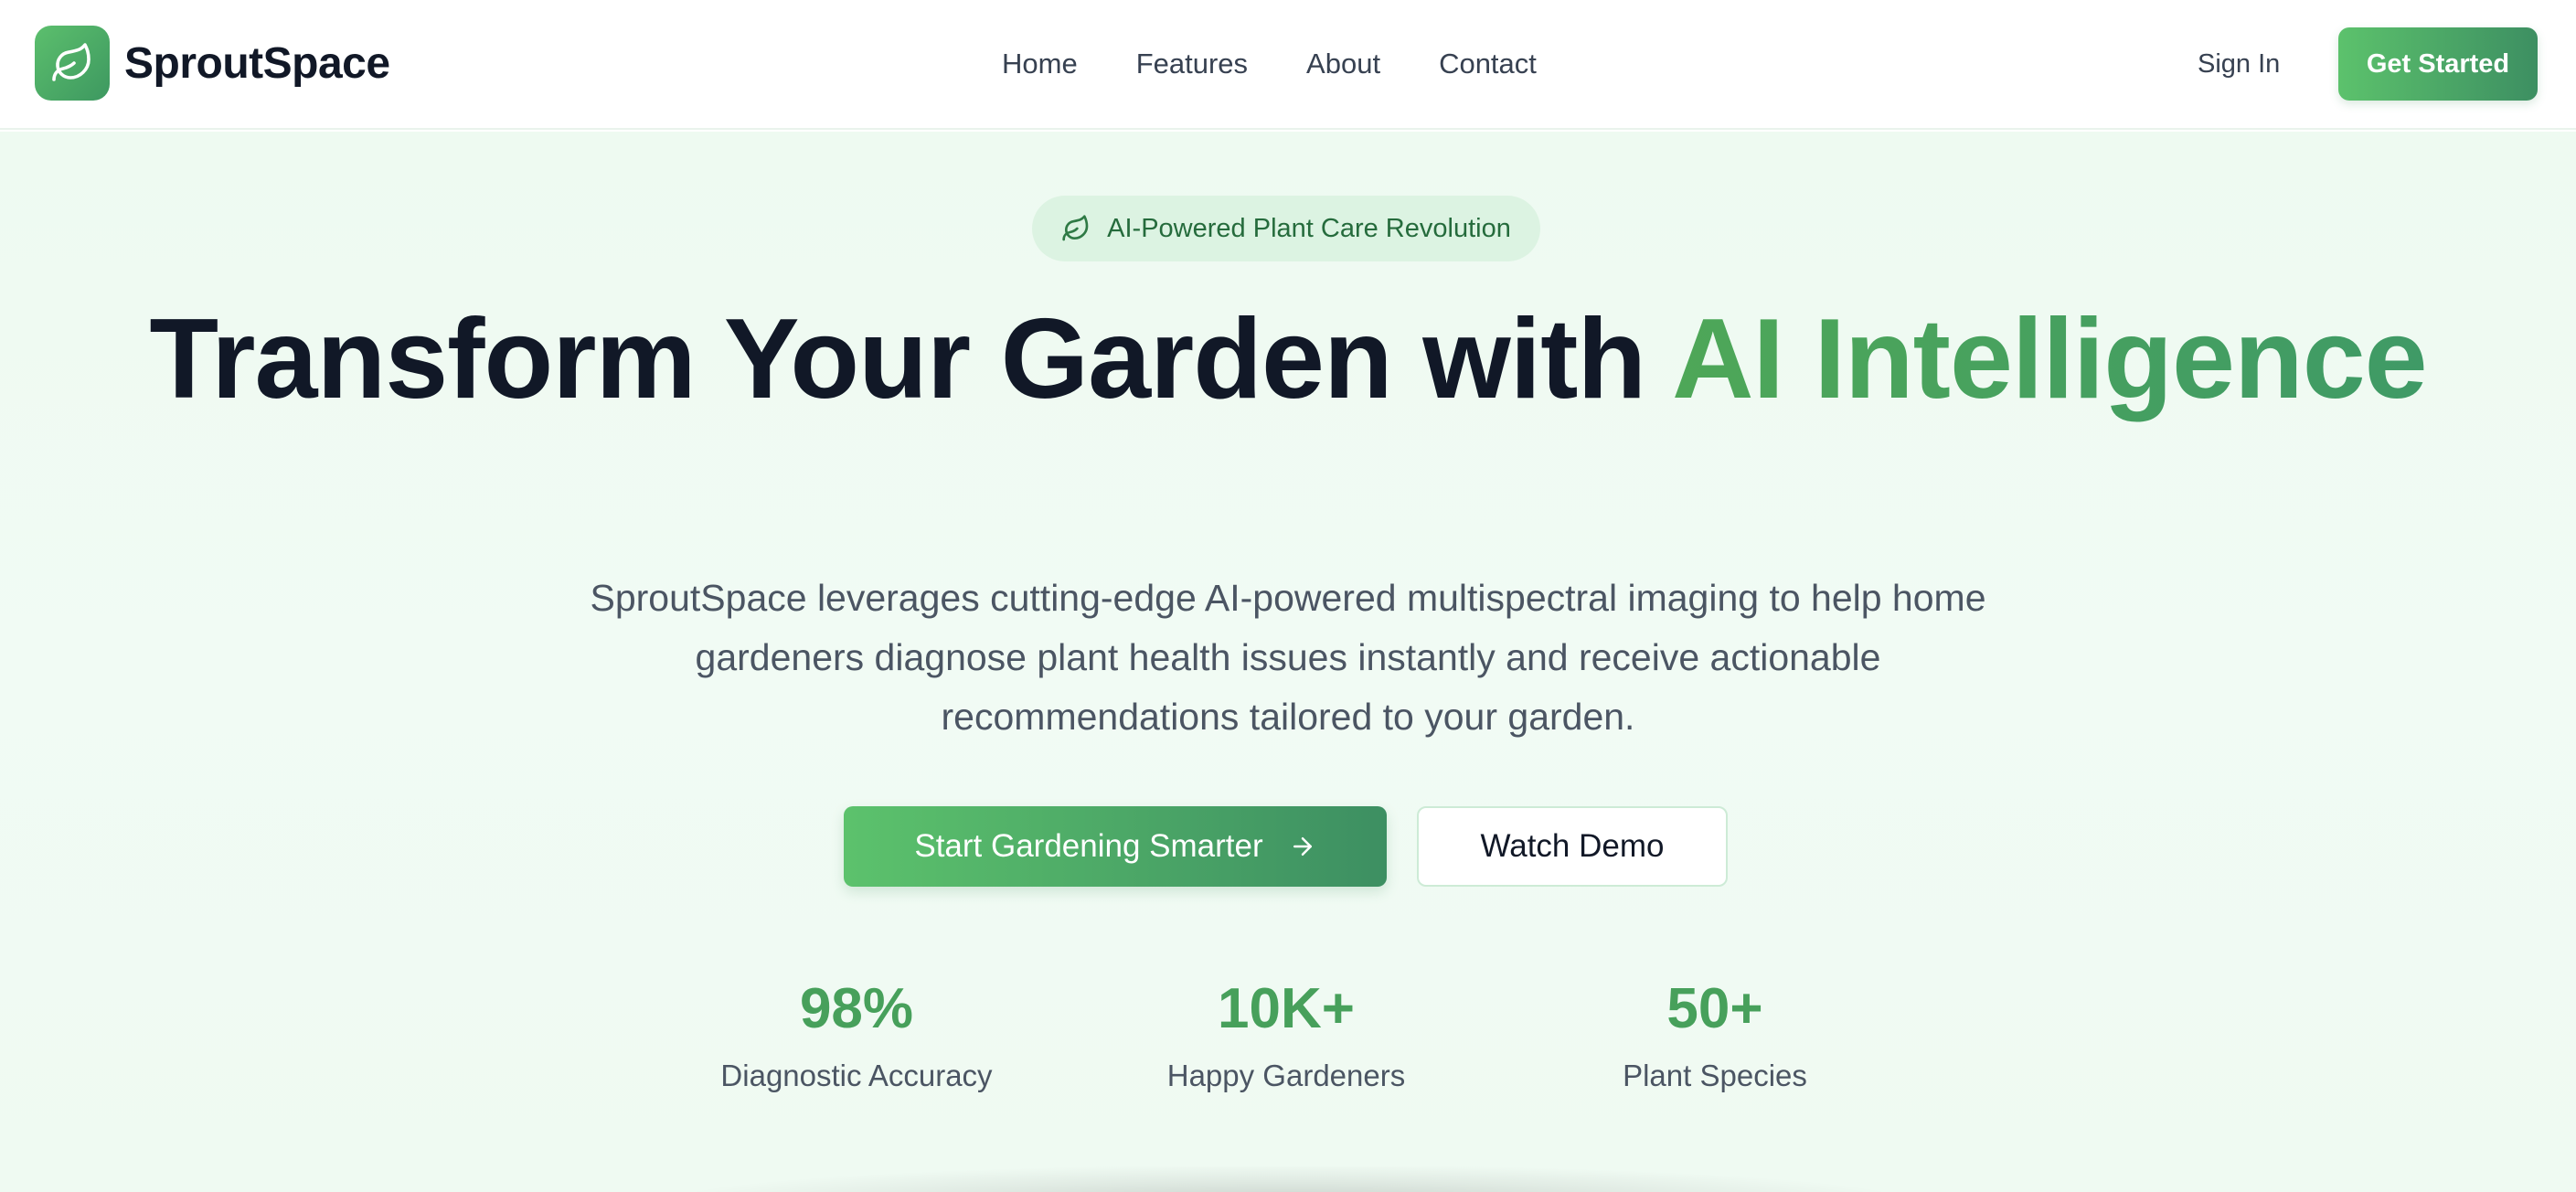  I want to click on main-nav: Home Features About Contact, so click(1269, 64).